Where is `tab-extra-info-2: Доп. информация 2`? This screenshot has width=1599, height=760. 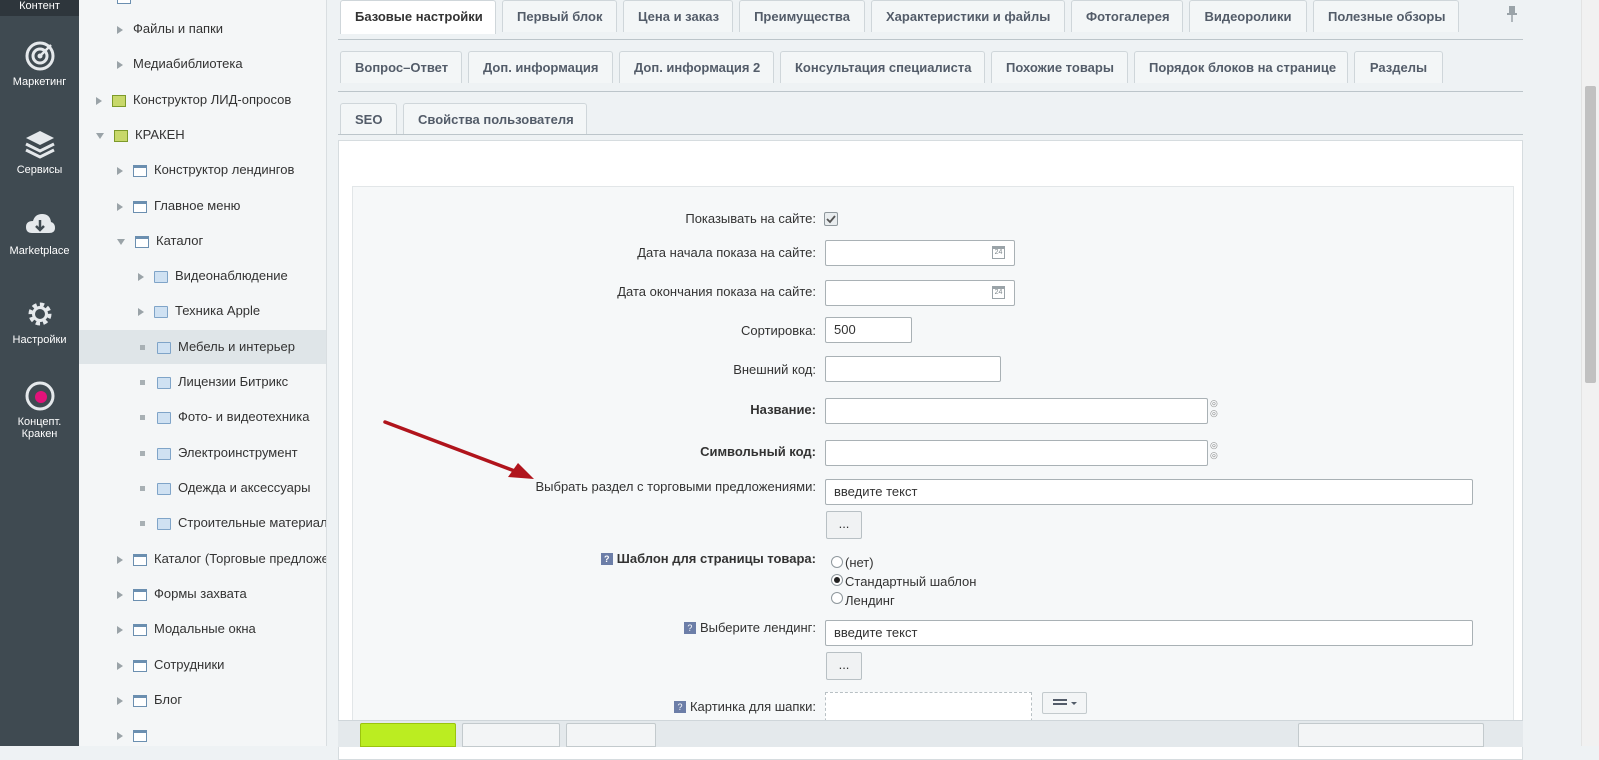 tab-extra-info-2: Доп. информация 2 is located at coordinates (696, 67).